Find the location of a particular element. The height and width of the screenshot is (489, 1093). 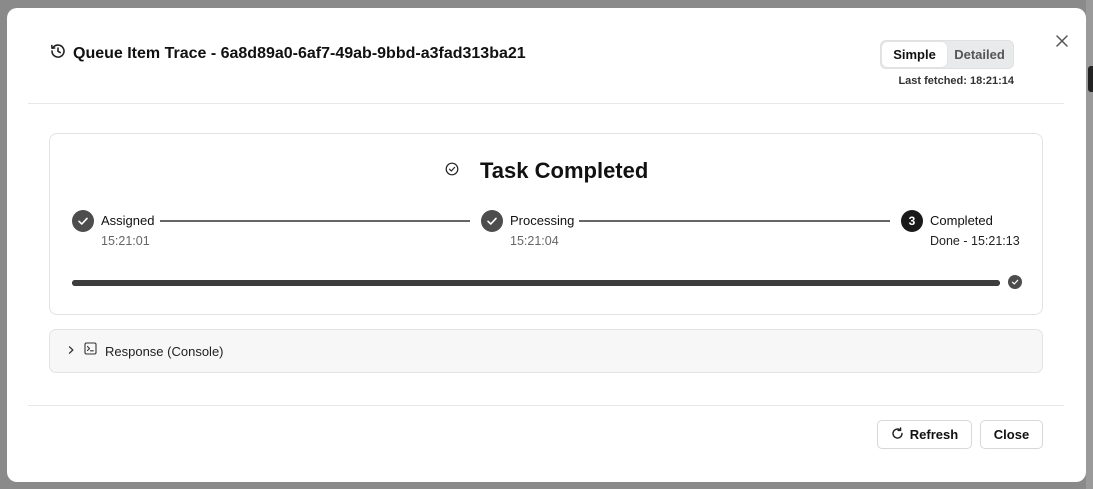

progress-bar is located at coordinates (536, 283).